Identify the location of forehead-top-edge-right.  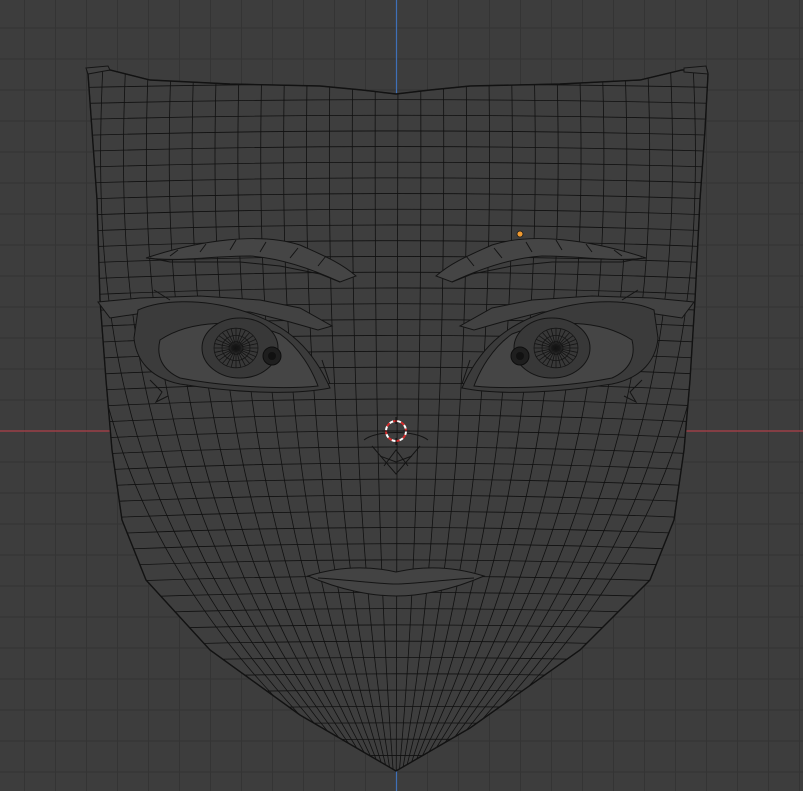
(696, 70).